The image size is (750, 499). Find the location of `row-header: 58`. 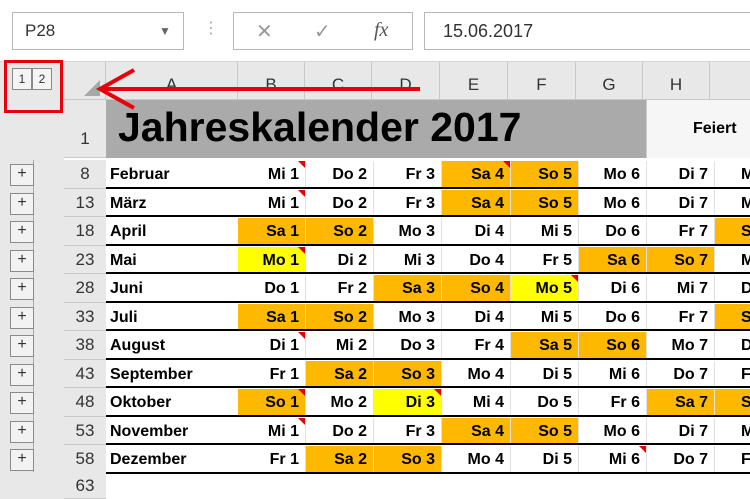

row-header: 58 is located at coordinates (85, 459).